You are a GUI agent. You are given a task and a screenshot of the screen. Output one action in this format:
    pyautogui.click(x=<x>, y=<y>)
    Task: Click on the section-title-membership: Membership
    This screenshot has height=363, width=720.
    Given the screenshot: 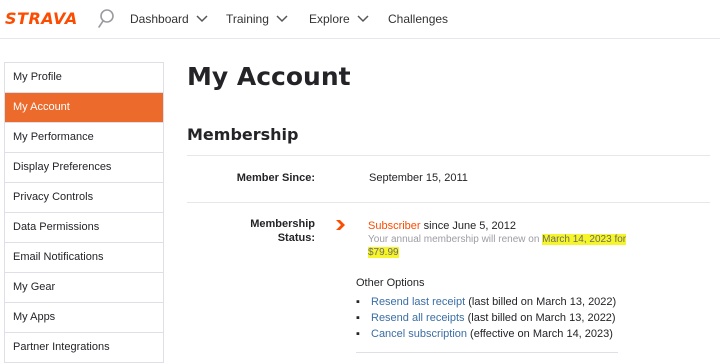 What is the action you would take?
    pyautogui.click(x=243, y=134)
    